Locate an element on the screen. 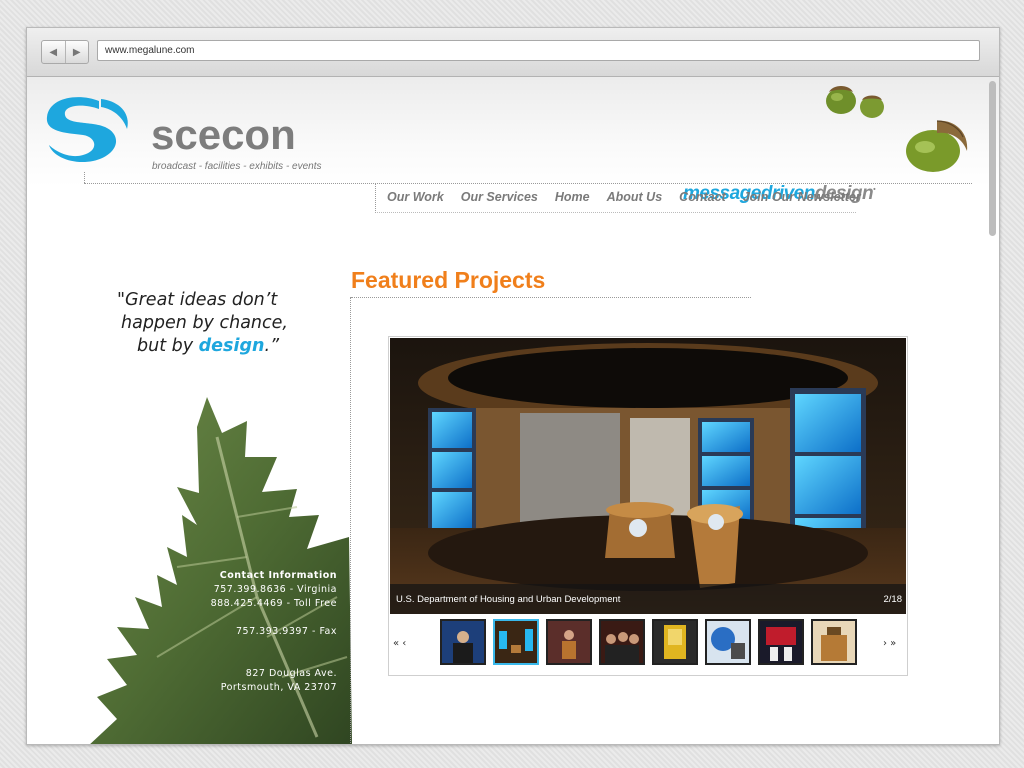 This screenshot has height=768, width=1024. quote-line-3-post: .” is located at coordinates (272, 346).